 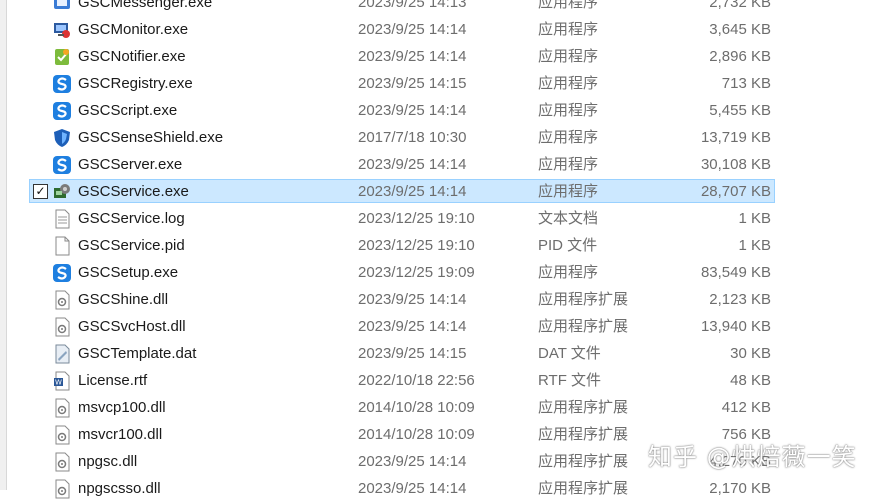 I want to click on file-type: RTF 文件, so click(x=570, y=380).